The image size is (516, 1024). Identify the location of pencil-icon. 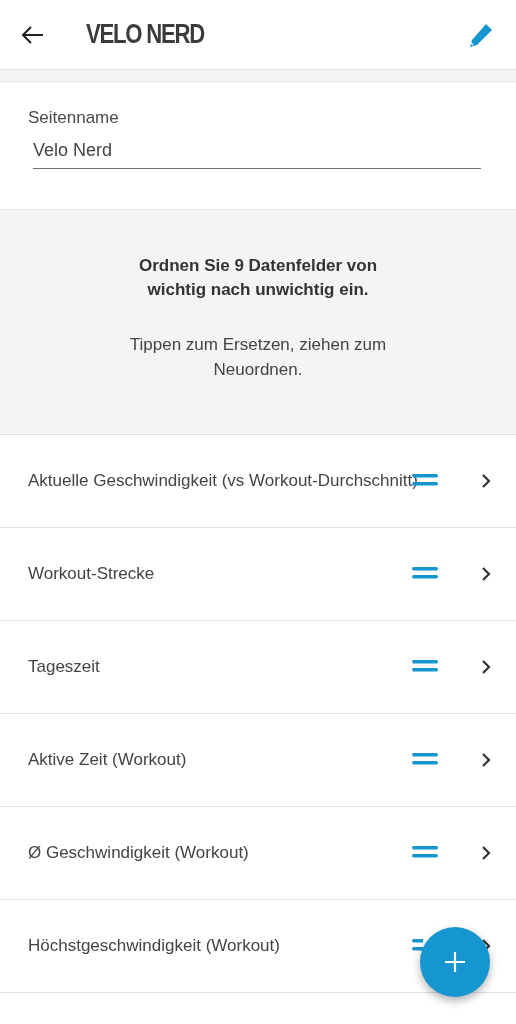
(481, 34).